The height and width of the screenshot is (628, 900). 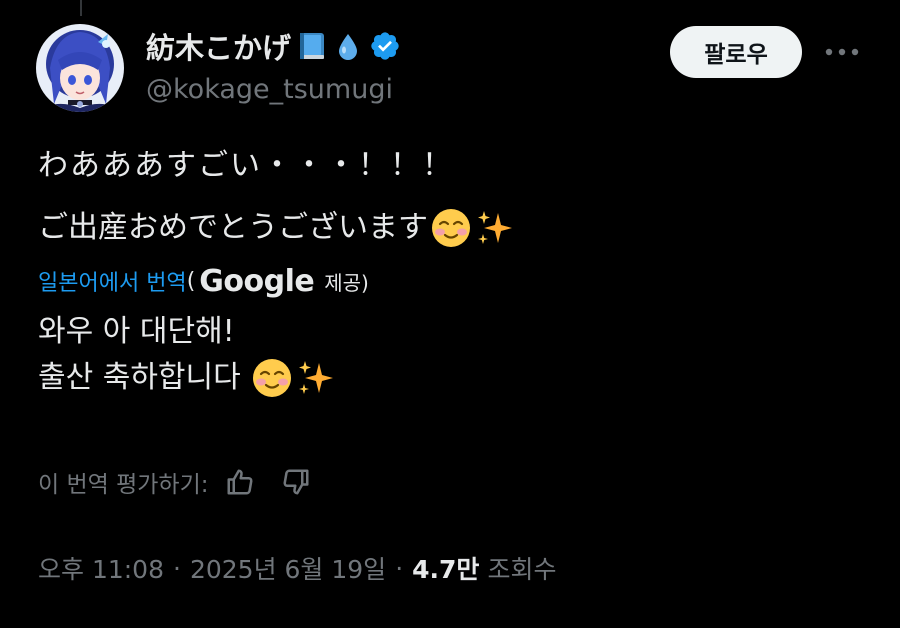 I want to click on translated-text-line: 출산 축하합니다, so click(x=187, y=378).